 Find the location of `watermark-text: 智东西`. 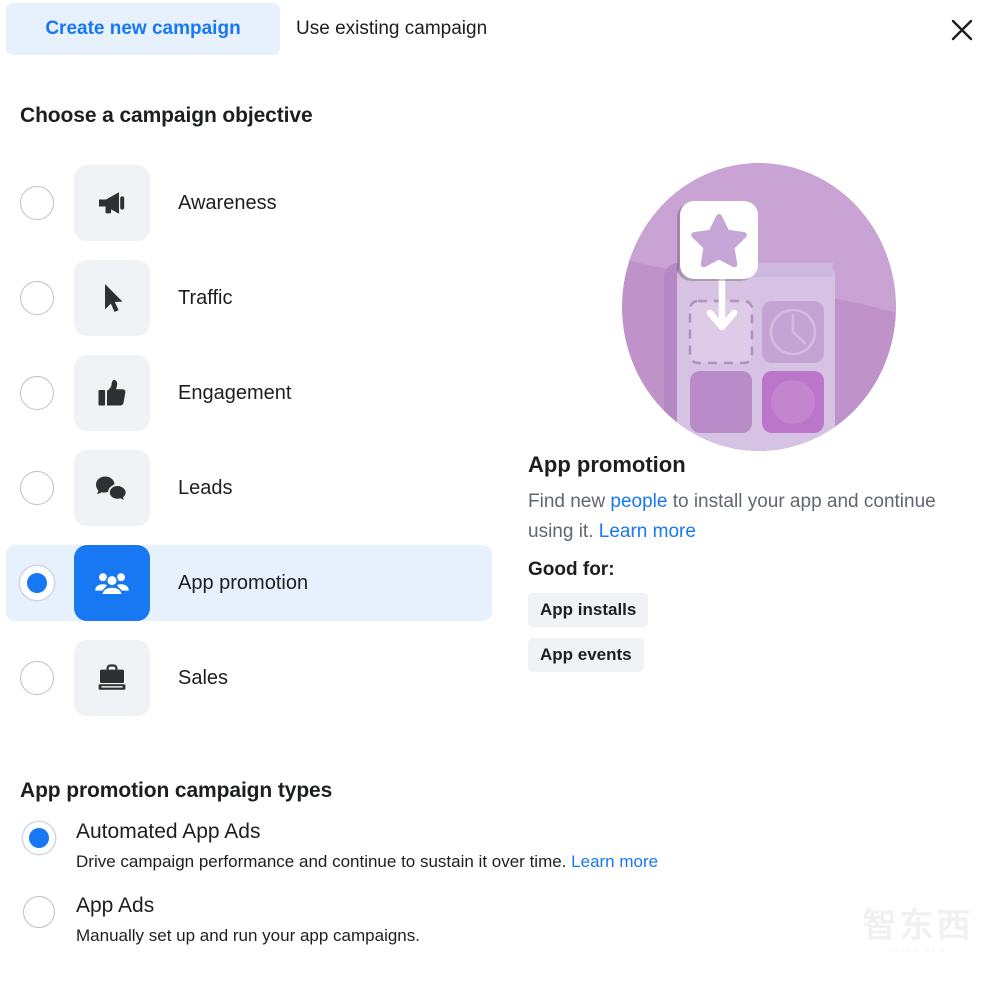

watermark-text: 智东西 is located at coordinates (918, 926).